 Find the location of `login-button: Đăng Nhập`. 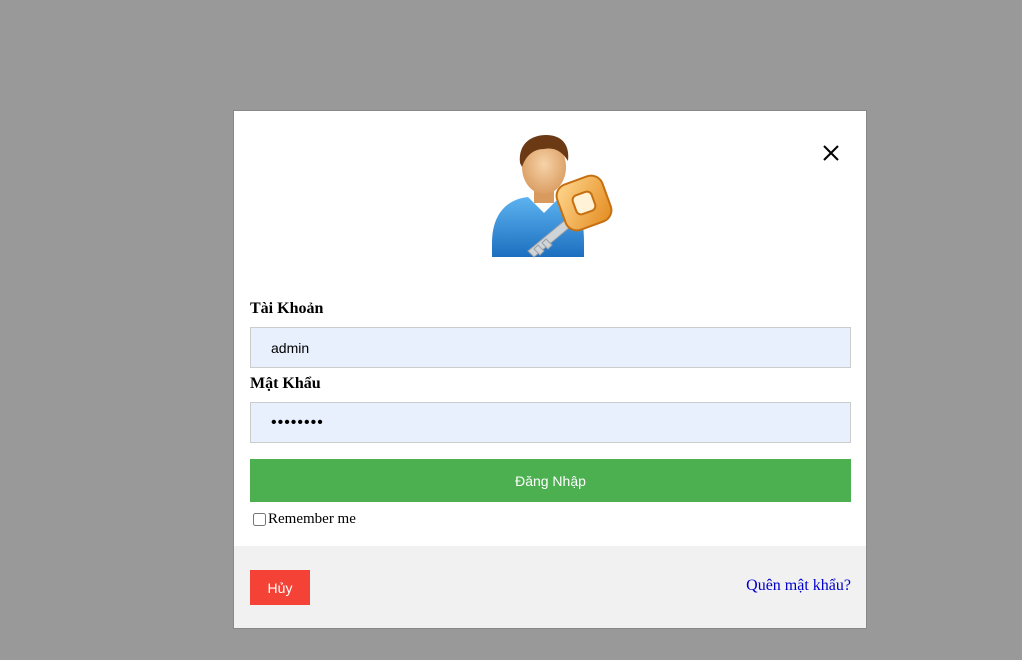

login-button: Đăng Nhập is located at coordinates (550, 480).